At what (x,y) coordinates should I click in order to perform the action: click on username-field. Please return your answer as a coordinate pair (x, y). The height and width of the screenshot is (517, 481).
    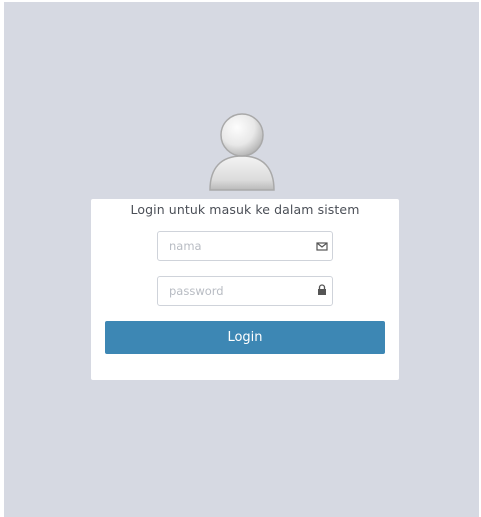
    Looking at the image, I should click on (245, 246).